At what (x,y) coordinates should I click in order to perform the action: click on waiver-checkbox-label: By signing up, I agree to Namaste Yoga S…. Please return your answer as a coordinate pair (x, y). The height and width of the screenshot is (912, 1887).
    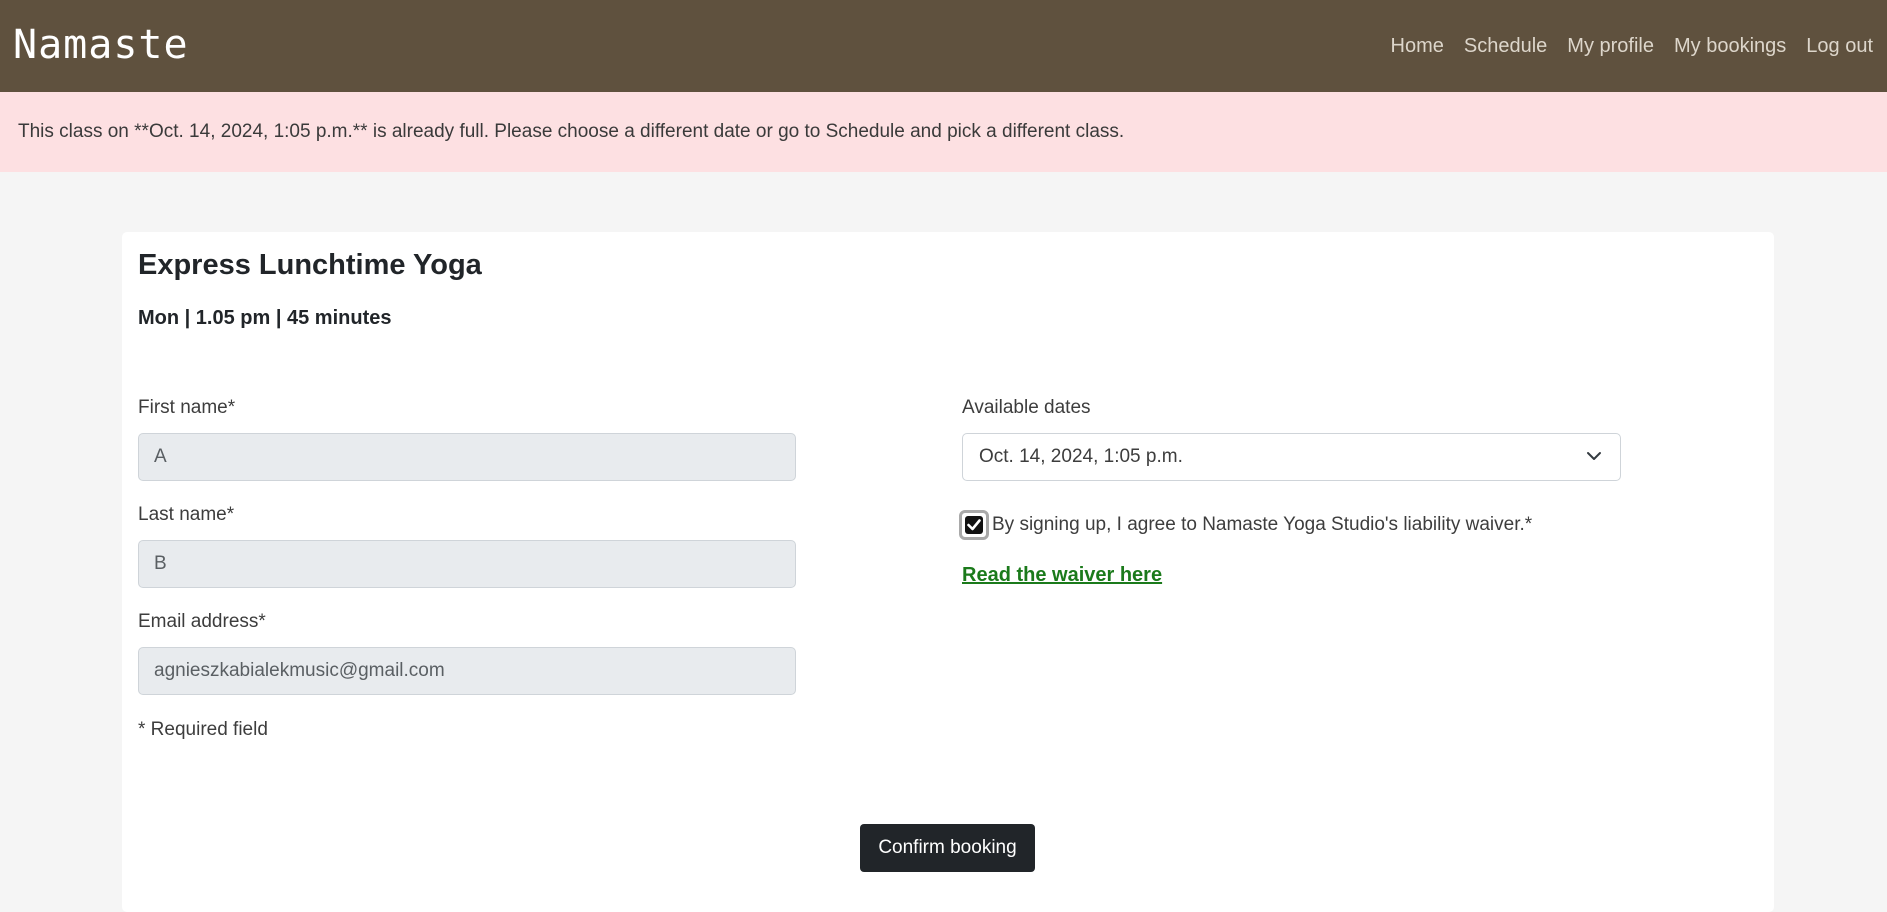
    Looking at the image, I should click on (1262, 525).